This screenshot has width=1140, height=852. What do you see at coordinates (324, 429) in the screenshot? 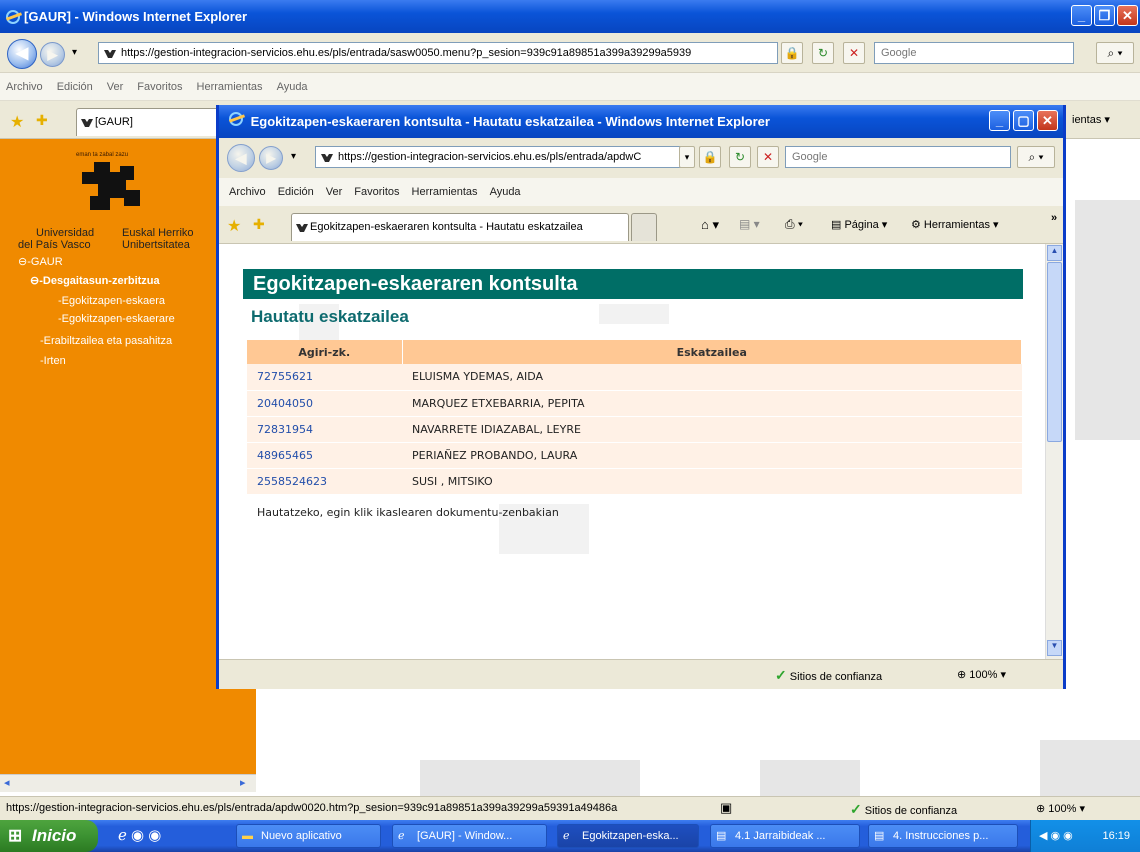
I see `doc-number-link: 72831954` at bounding box center [324, 429].